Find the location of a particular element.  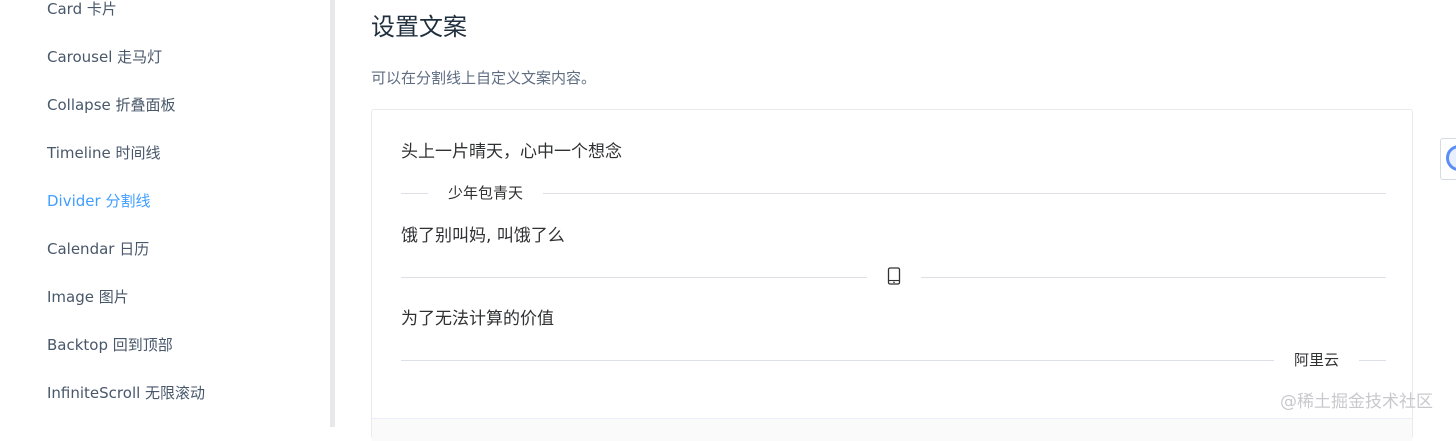

divider-text-left: 少年包青天 is located at coordinates (486, 193).